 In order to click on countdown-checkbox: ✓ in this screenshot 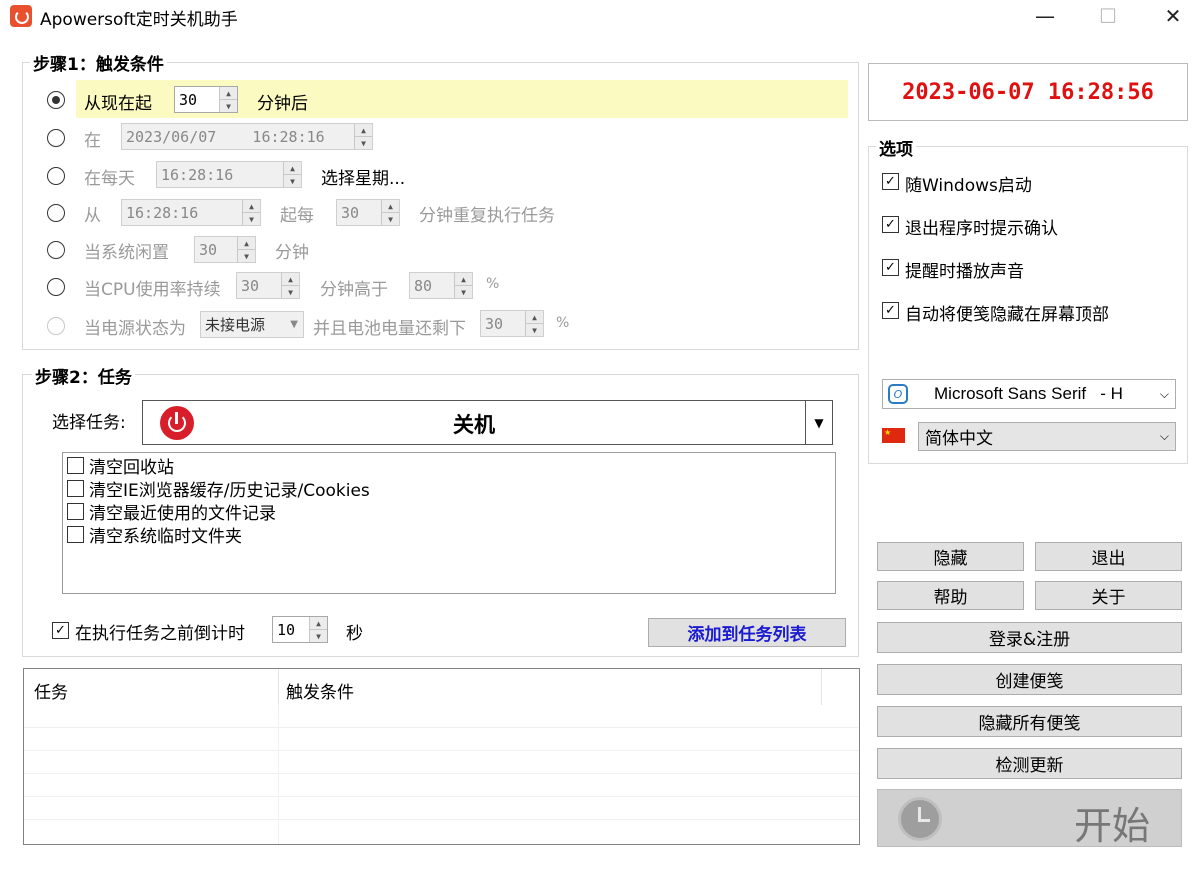, I will do `click(60, 630)`.